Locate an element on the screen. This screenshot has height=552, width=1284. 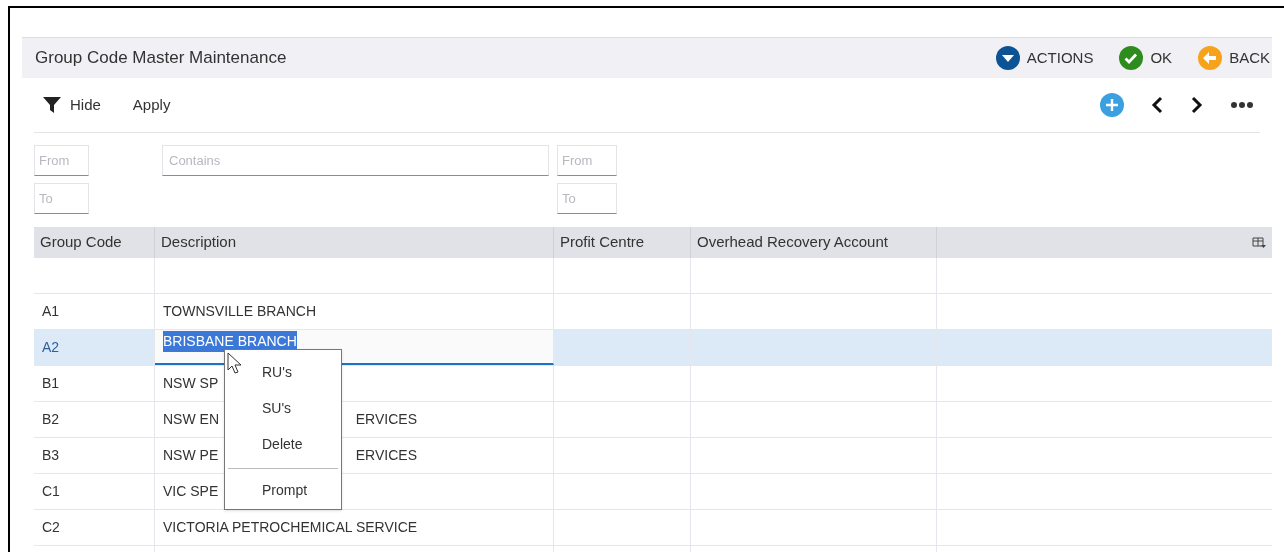
table-row: C2 VICTORIA PETROCHEMICAL SERVICE is located at coordinates (653, 528).